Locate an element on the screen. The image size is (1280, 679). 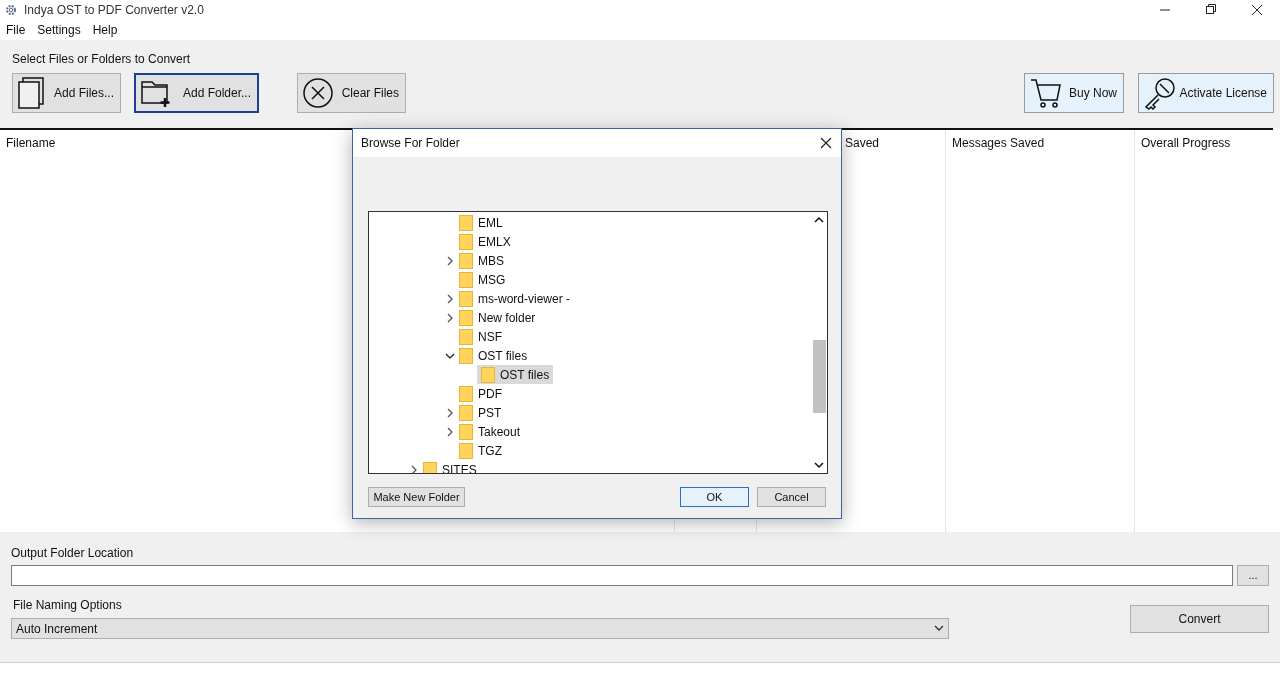
gear-icon is located at coordinates (11, 10).